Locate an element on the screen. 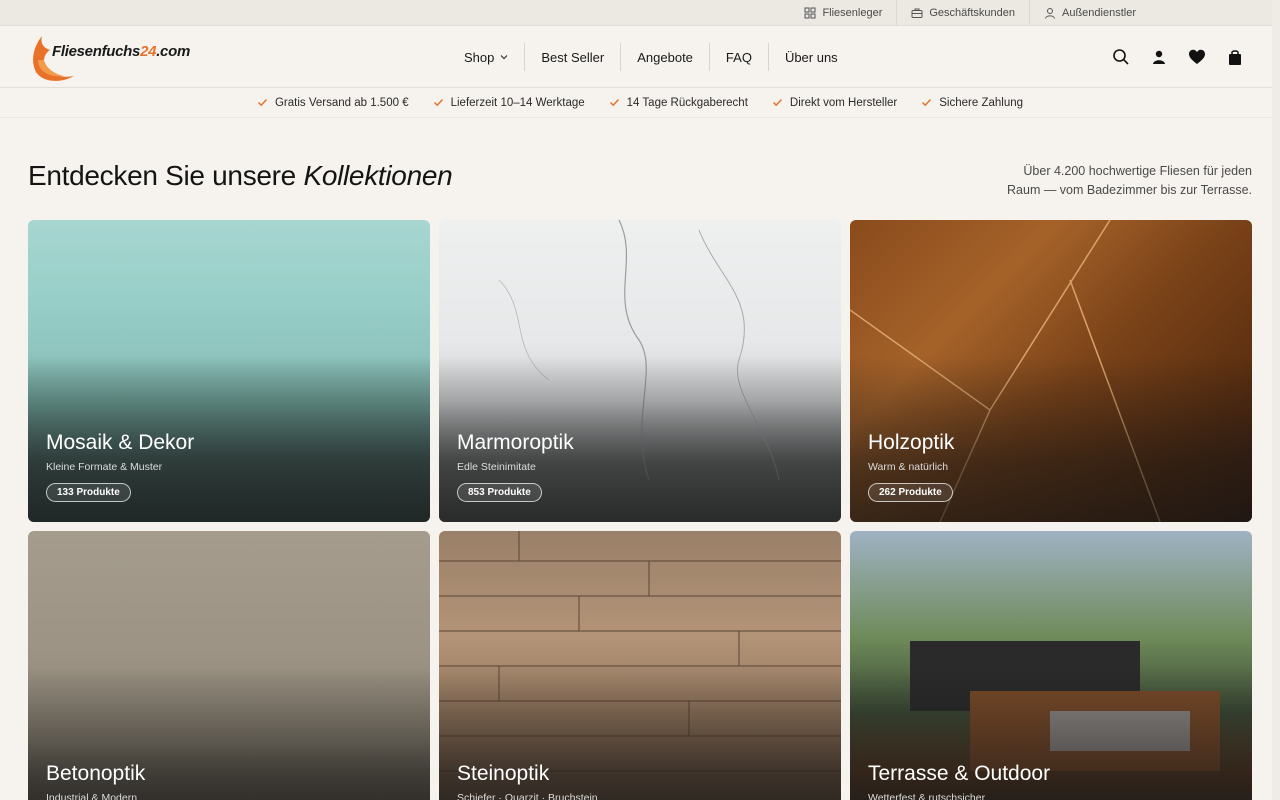 The height and width of the screenshot is (800, 1280). collection-subtitle: Edle Steinimitate is located at coordinates (496, 467).